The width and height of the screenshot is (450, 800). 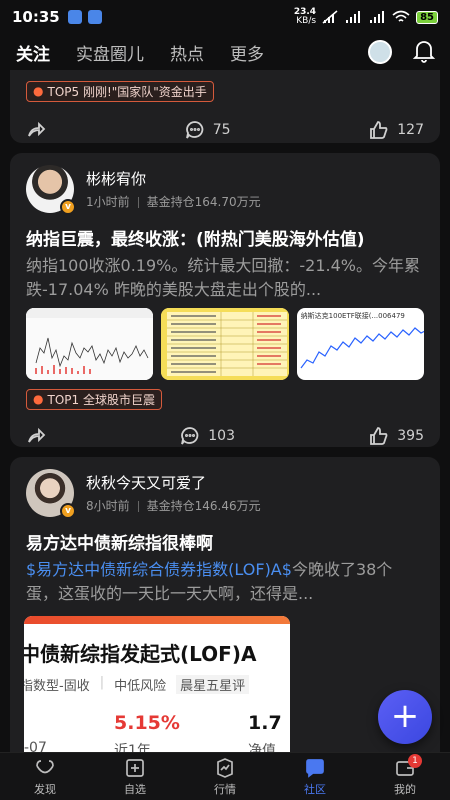 I want to click on post-time: 8小时前, so click(x=108, y=506).